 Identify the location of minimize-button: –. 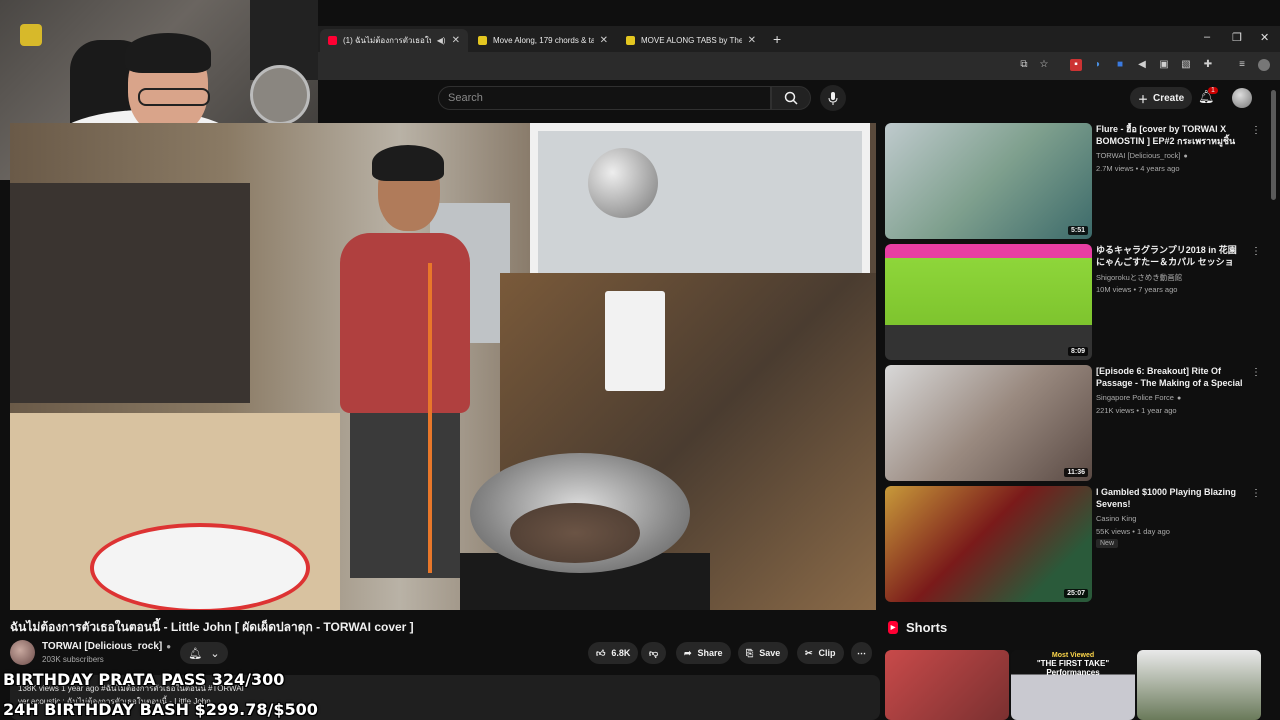
(1207, 37).